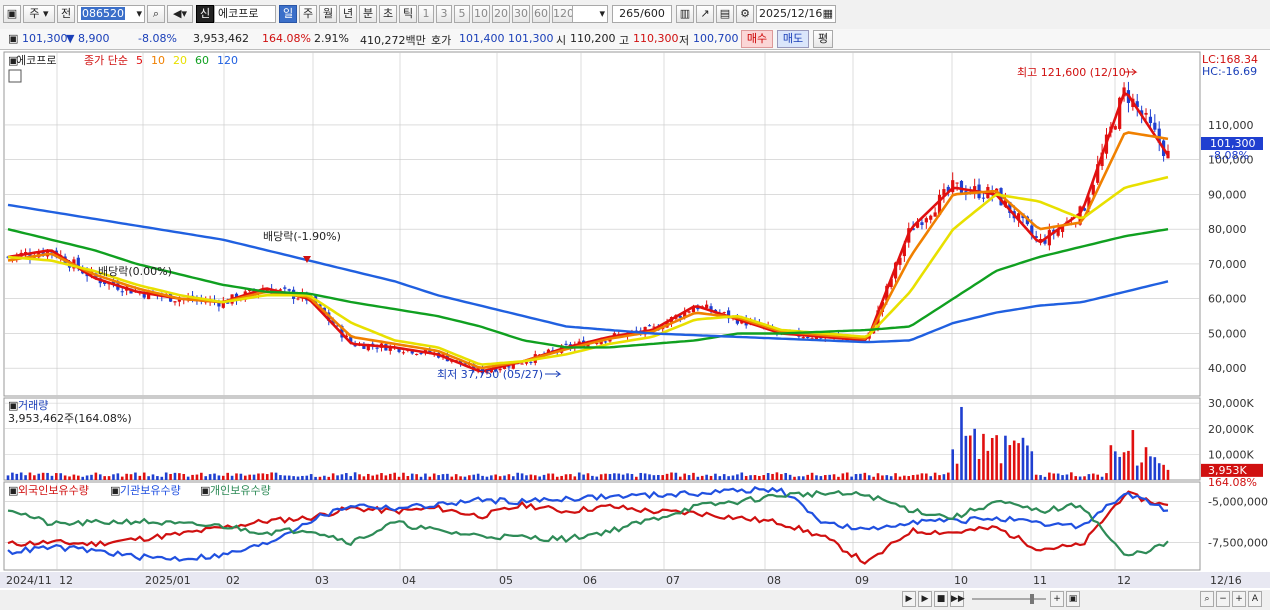 The image size is (1270, 610). I want to click on period-2: 월, so click(328, 14).